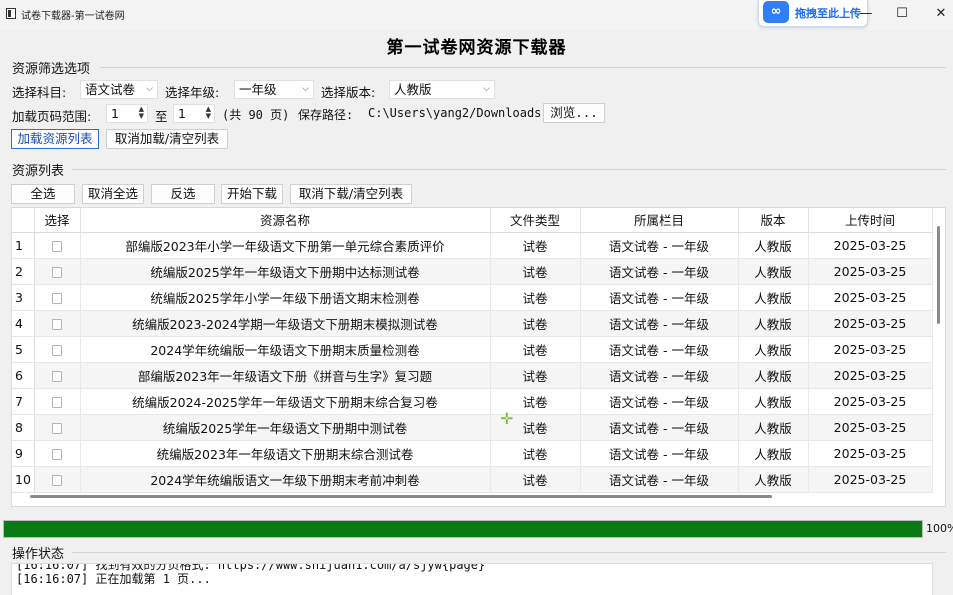  I want to click on row-number: 6, so click(23, 375).